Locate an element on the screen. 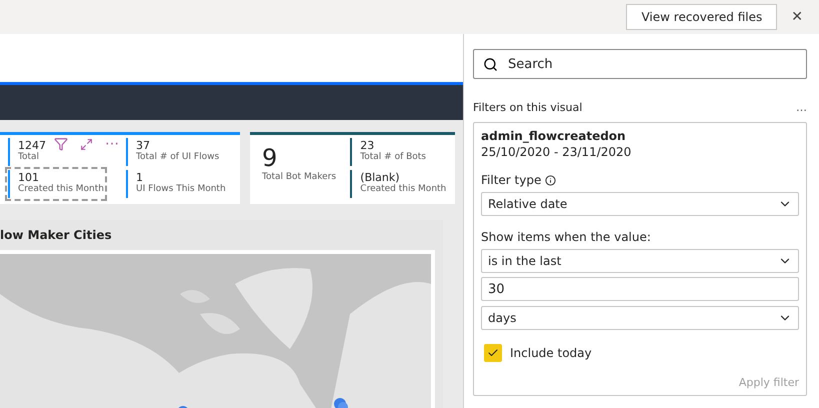  kpi-value: 37 is located at coordinates (143, 145).